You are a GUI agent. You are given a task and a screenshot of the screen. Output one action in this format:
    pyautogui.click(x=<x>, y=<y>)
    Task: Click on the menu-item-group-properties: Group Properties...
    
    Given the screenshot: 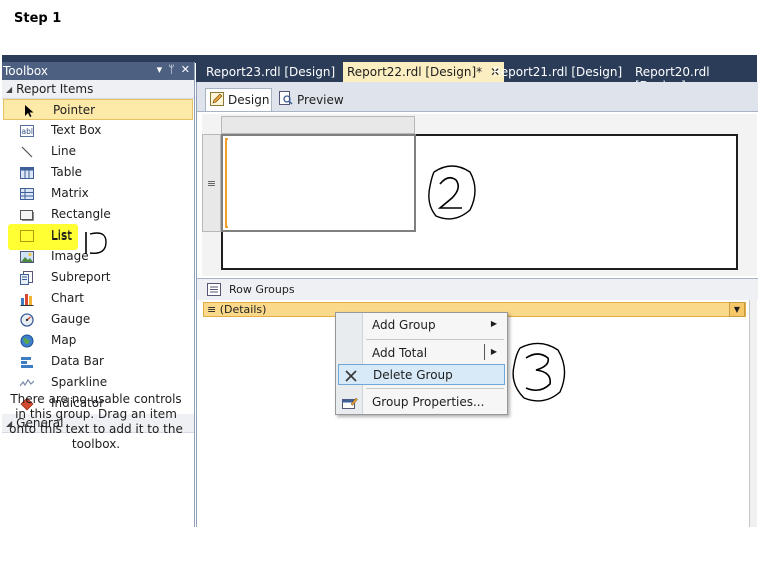 What is the action you would take?
    pyautogui.click(x=421, y=402)
    